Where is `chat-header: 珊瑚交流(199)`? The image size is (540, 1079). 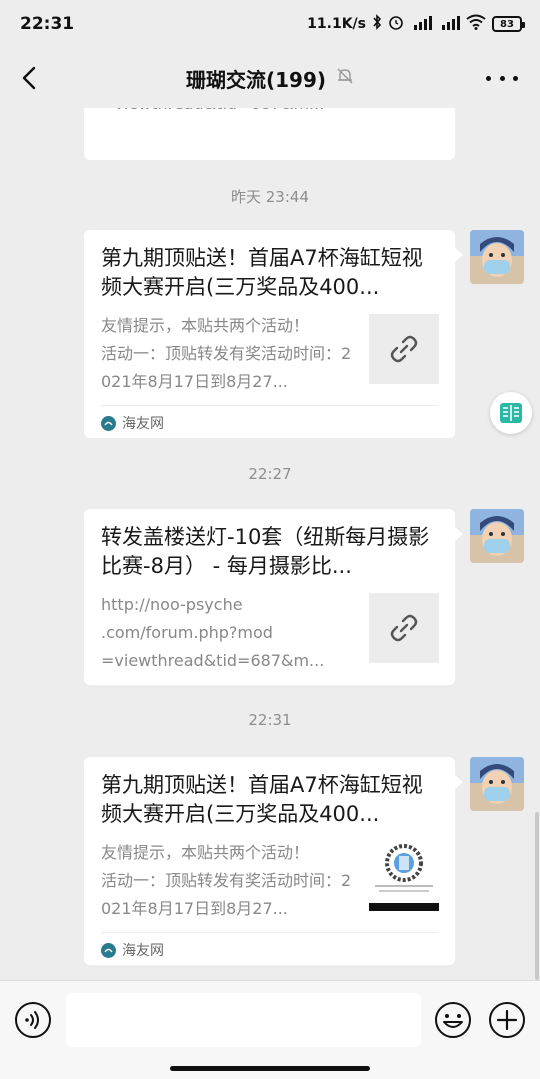
chat-header: 珊瑚交流(199) is located at coordinates (270, 78).